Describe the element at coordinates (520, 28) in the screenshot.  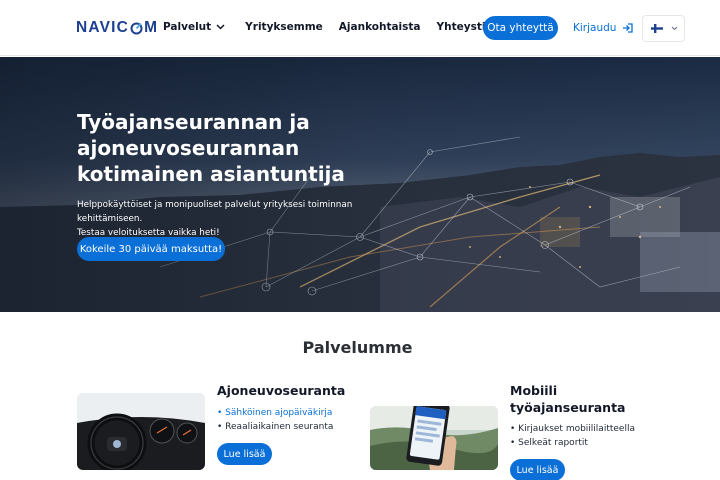
I see `contact-button: Ota yhteyttä` at that location.